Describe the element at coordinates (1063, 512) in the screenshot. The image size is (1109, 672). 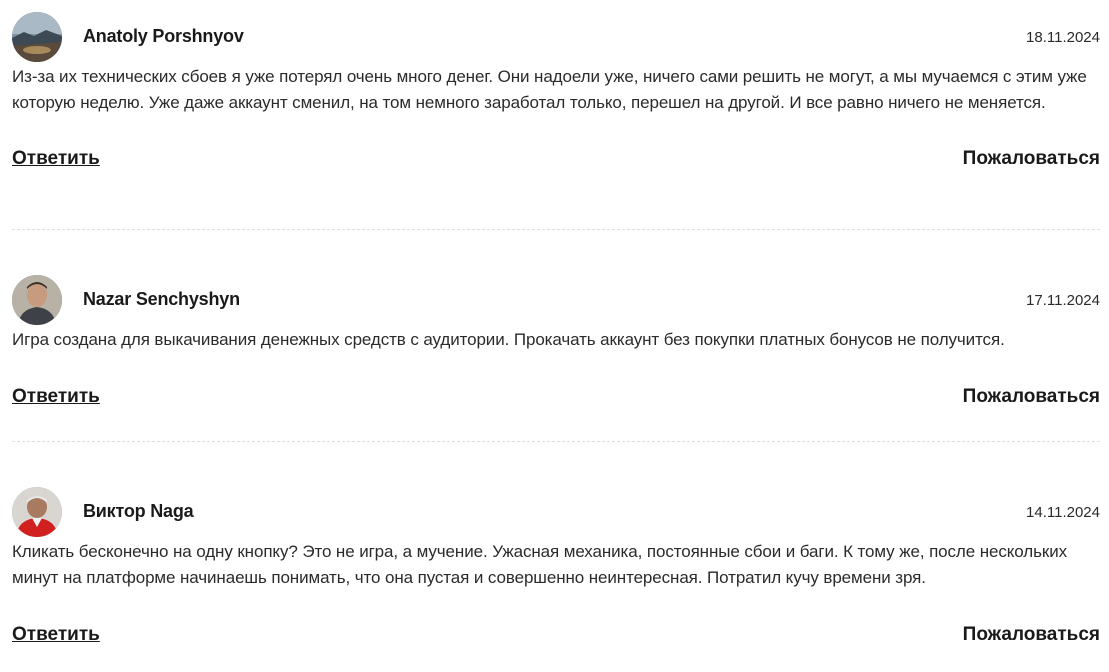
I see `review-date: 14.11.2024` at that location.